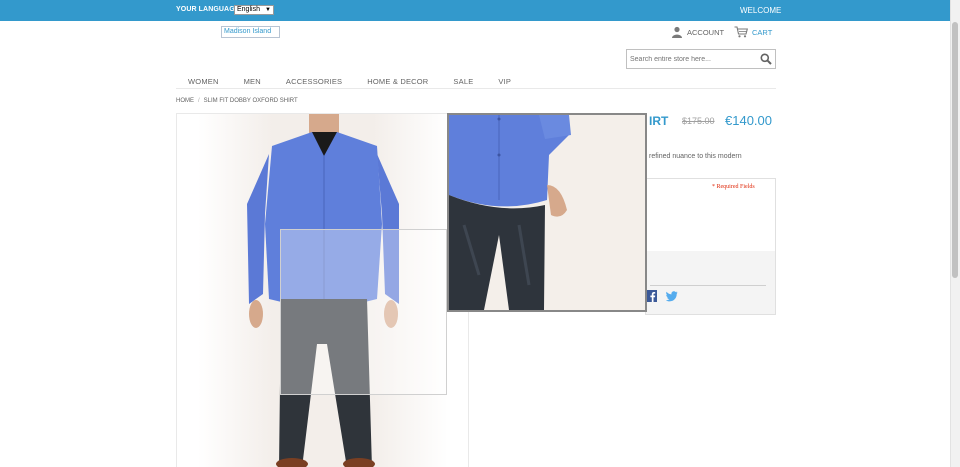 The image size is (960, 467). I want to click on breadcrumb-home: HOME, so click(185, 101).